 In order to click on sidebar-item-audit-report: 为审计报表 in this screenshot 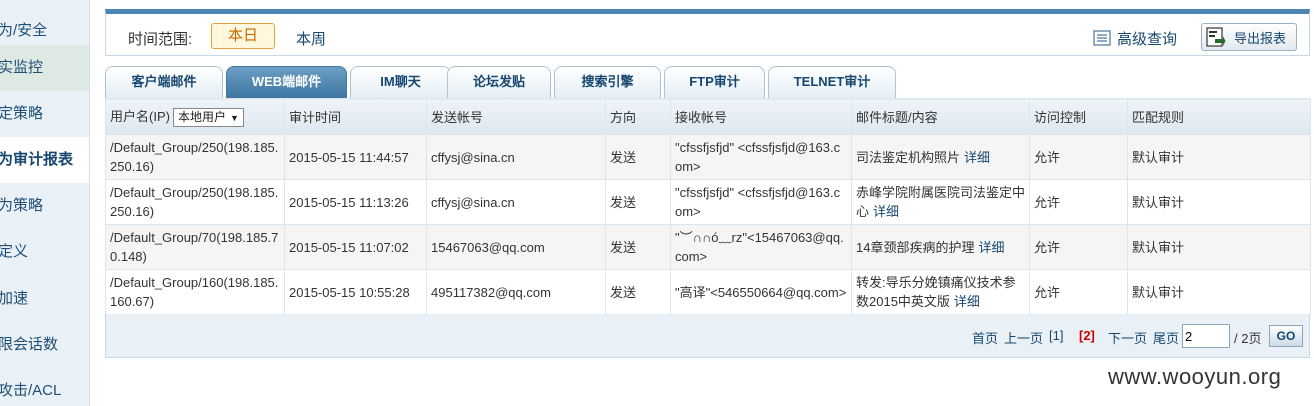, I will do `click(44, 160)`.